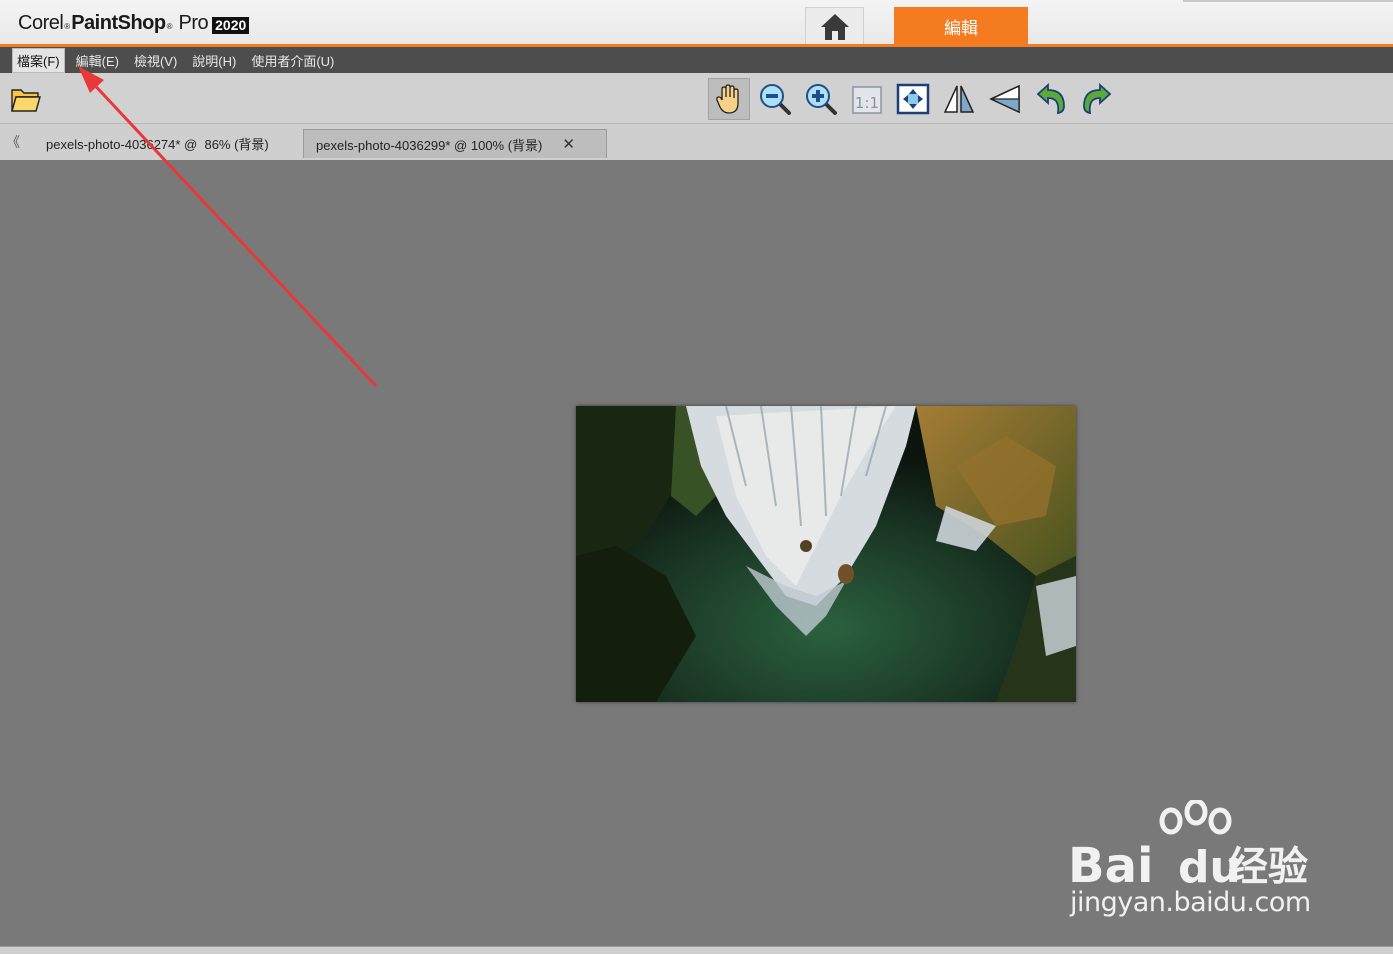  I want to click on brand-year-badge: 2020, so click(231, 25).